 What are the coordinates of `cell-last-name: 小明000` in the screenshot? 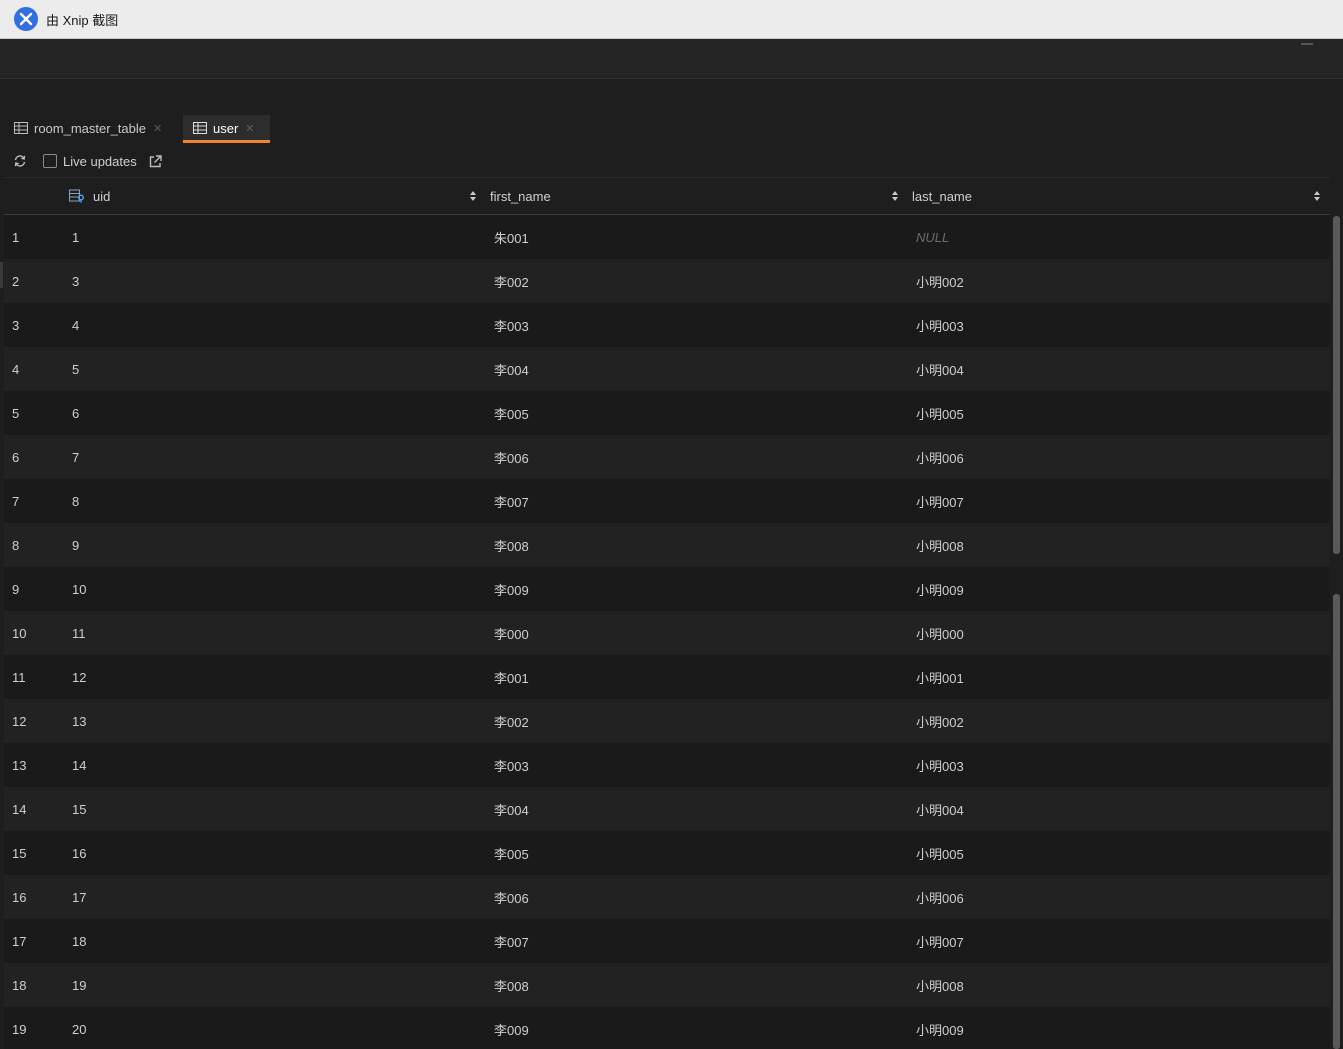 It's located at (940, 633).